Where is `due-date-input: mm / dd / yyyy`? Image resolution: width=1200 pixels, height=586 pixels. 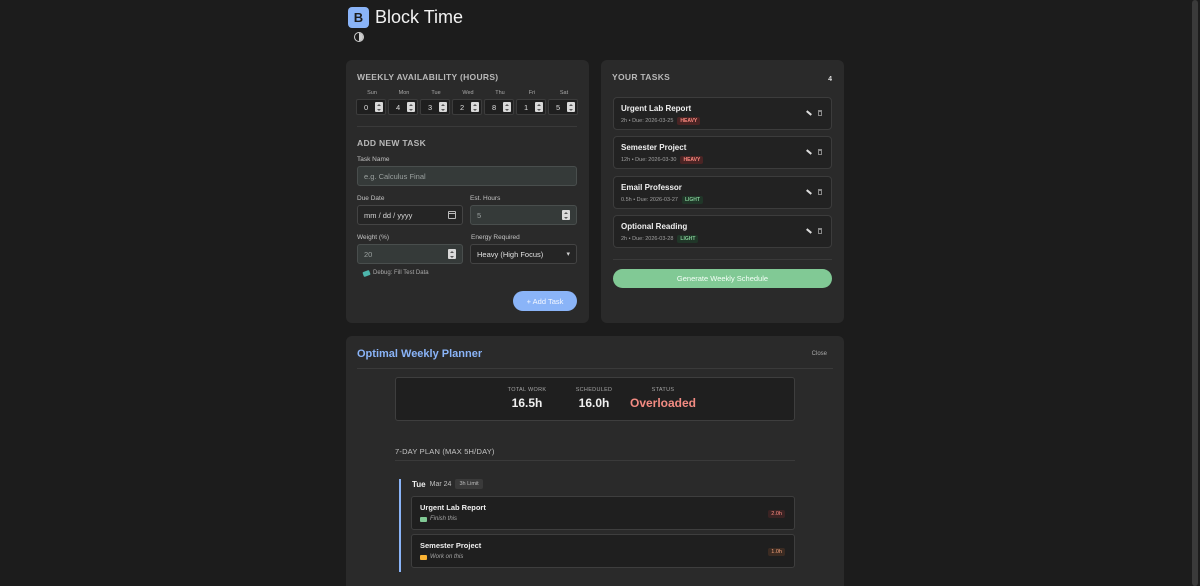
due-date-input: mm / dd / yyyy is located at coordinates (410, 215).